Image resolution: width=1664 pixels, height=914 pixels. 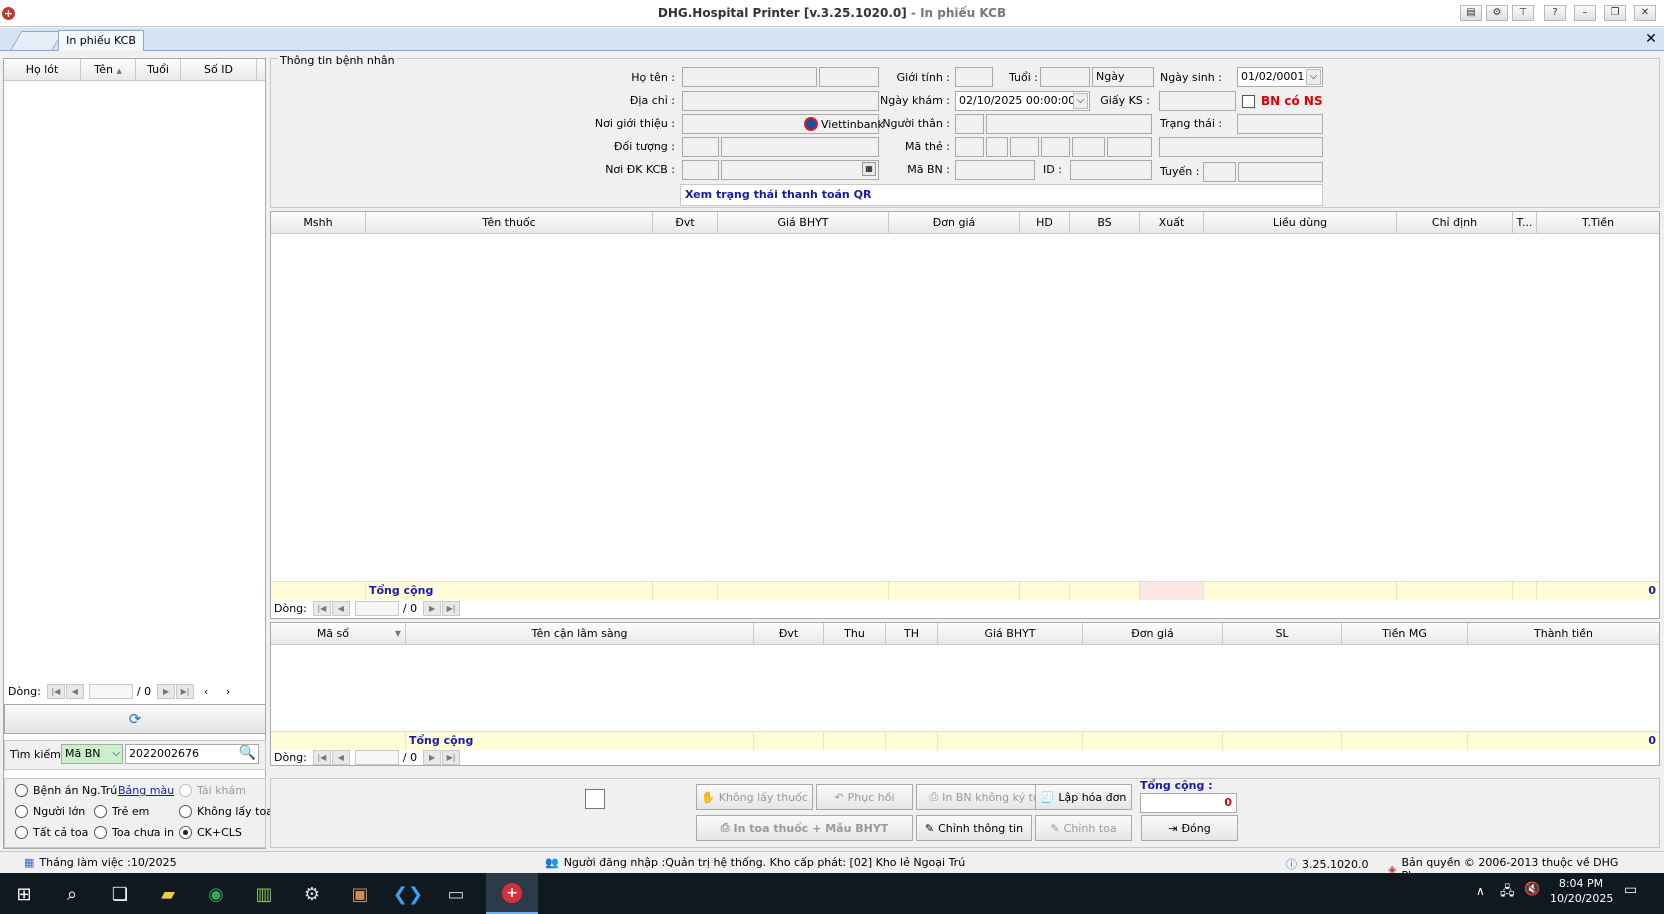 I want to click on noi-dk-code-field, so click(x=700, y=170).